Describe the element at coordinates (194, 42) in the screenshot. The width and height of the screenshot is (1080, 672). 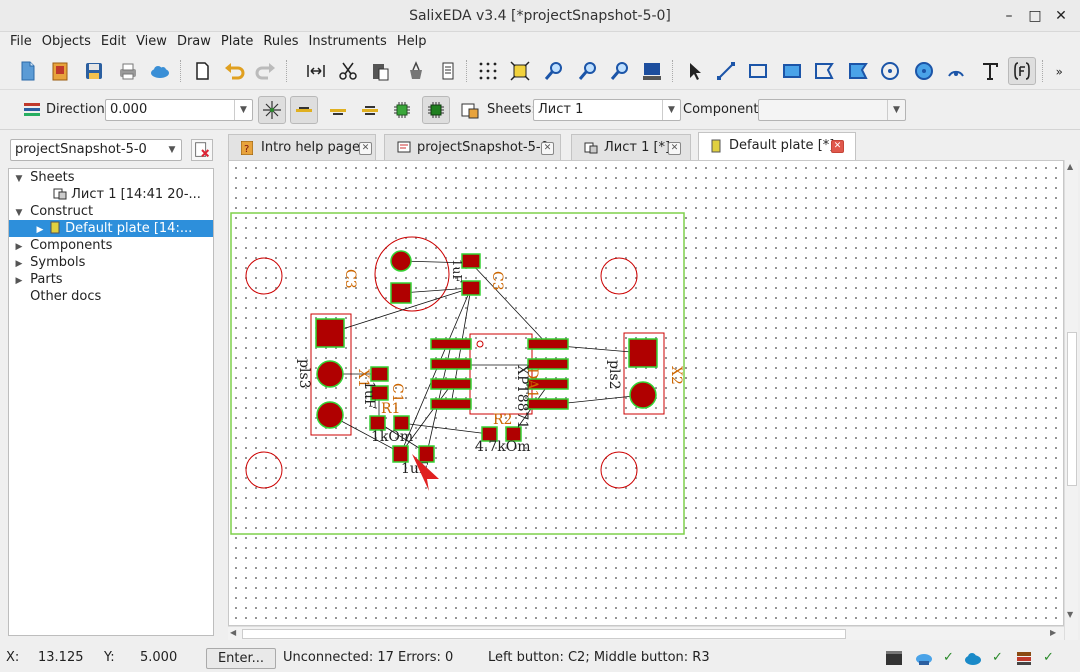
I see `menu-draw: Draw` at that location.